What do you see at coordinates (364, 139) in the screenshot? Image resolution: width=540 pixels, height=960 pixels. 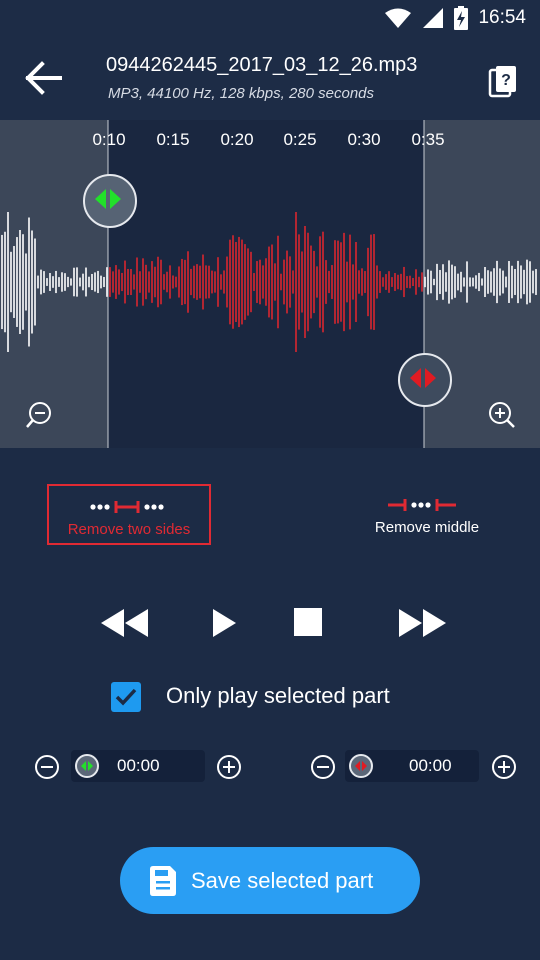 I see `time-tick: 0:30` at bounding box center [364, 139].